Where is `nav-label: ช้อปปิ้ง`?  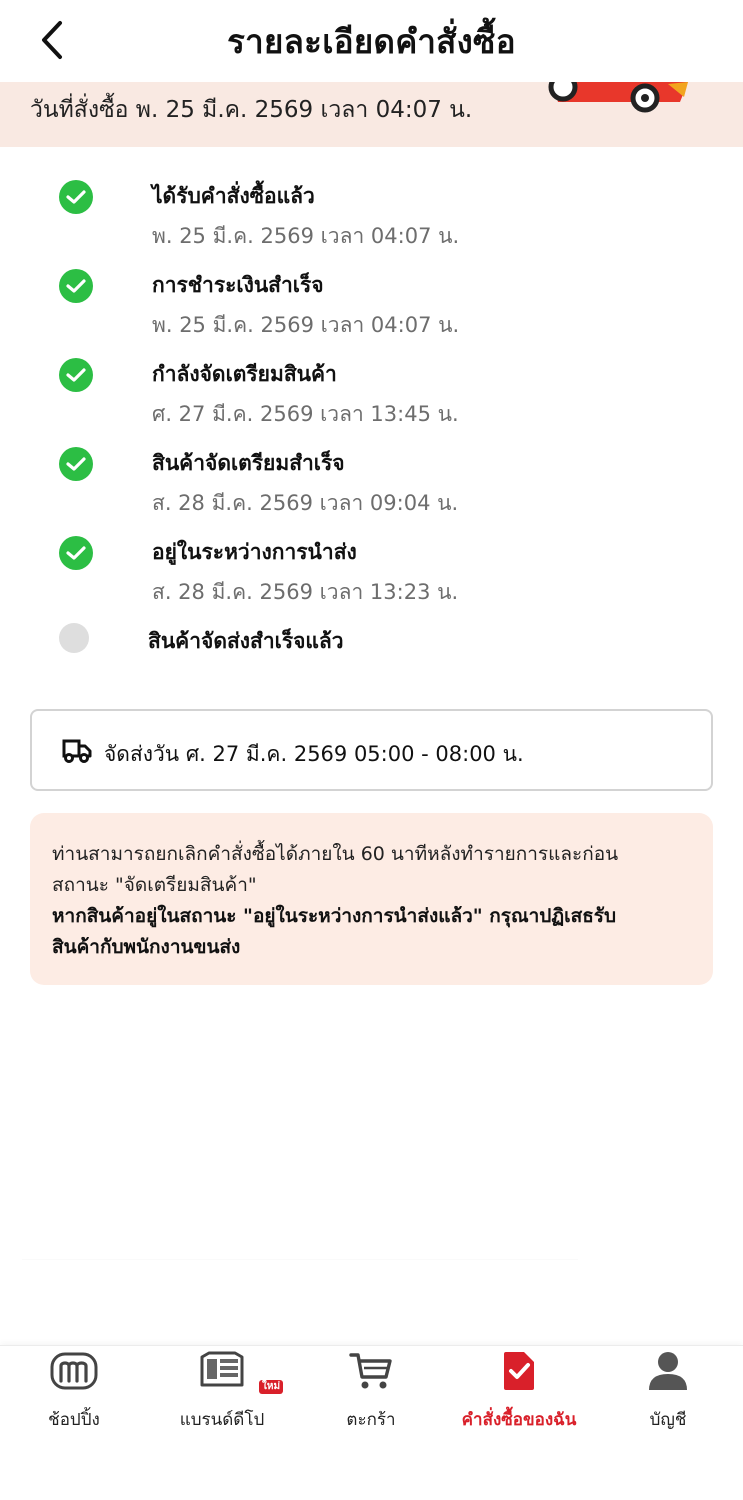 nav-label: ช้อปปิ้ง is located at coordinates (74, 1420).